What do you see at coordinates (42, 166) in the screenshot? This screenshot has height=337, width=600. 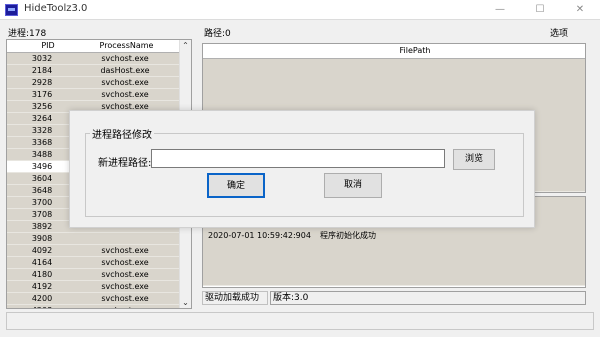 I see `process-pid: 3496` at bounding box center [42, 166].